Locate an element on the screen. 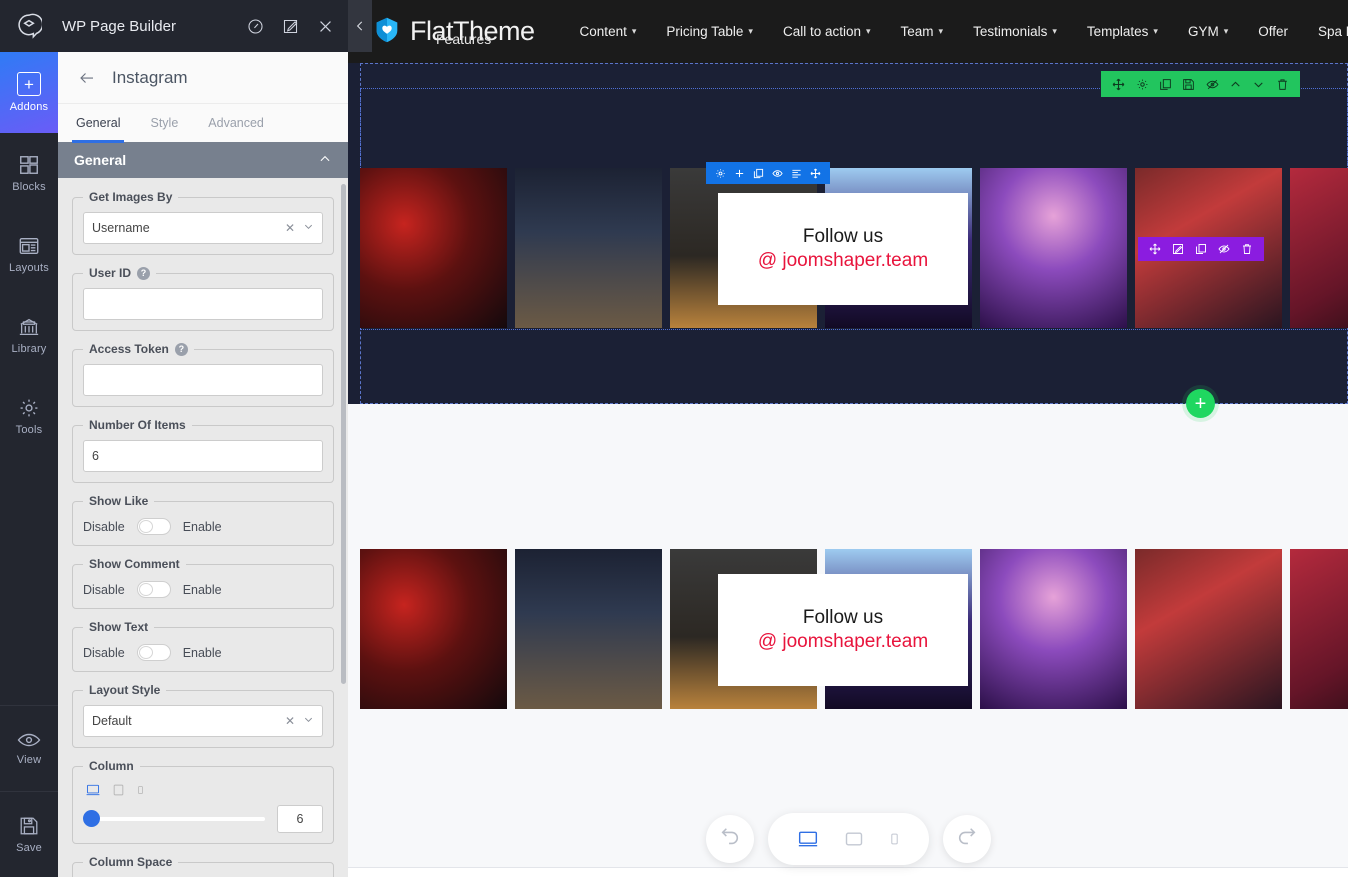 The image size is (1348, 877). nav-item-features: Features is located at coordinates (463, 39).